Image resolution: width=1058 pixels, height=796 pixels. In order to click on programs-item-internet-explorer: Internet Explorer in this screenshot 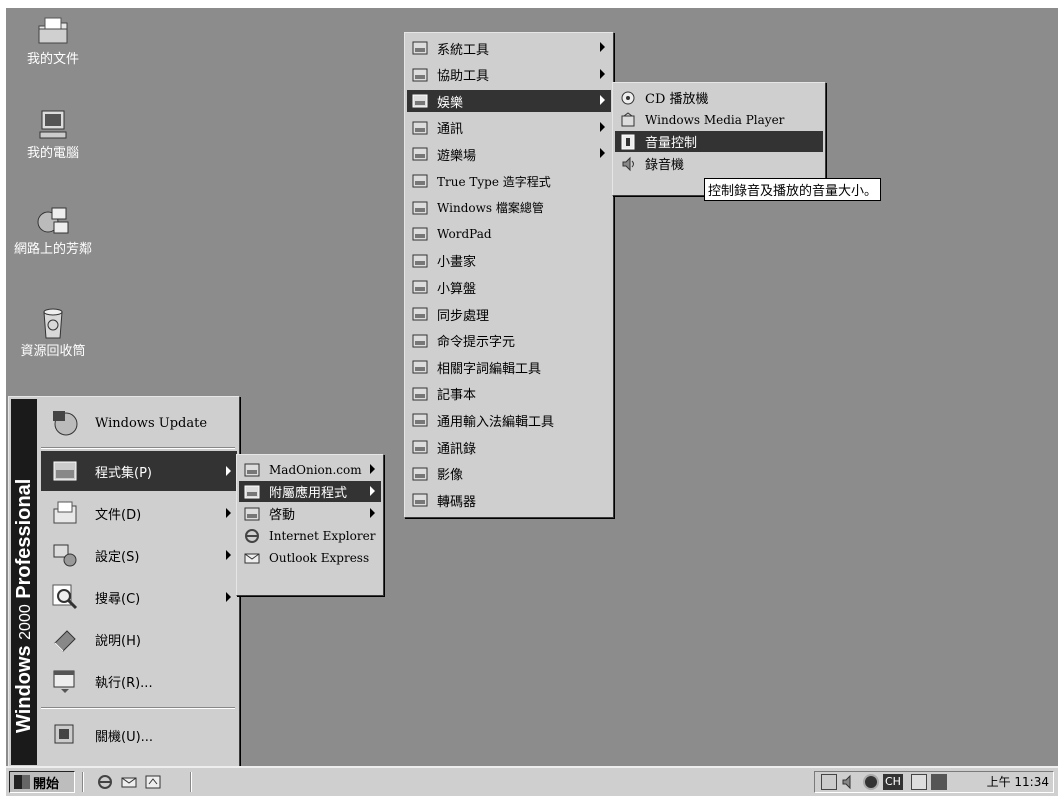, I will do `click(310, 535)`.